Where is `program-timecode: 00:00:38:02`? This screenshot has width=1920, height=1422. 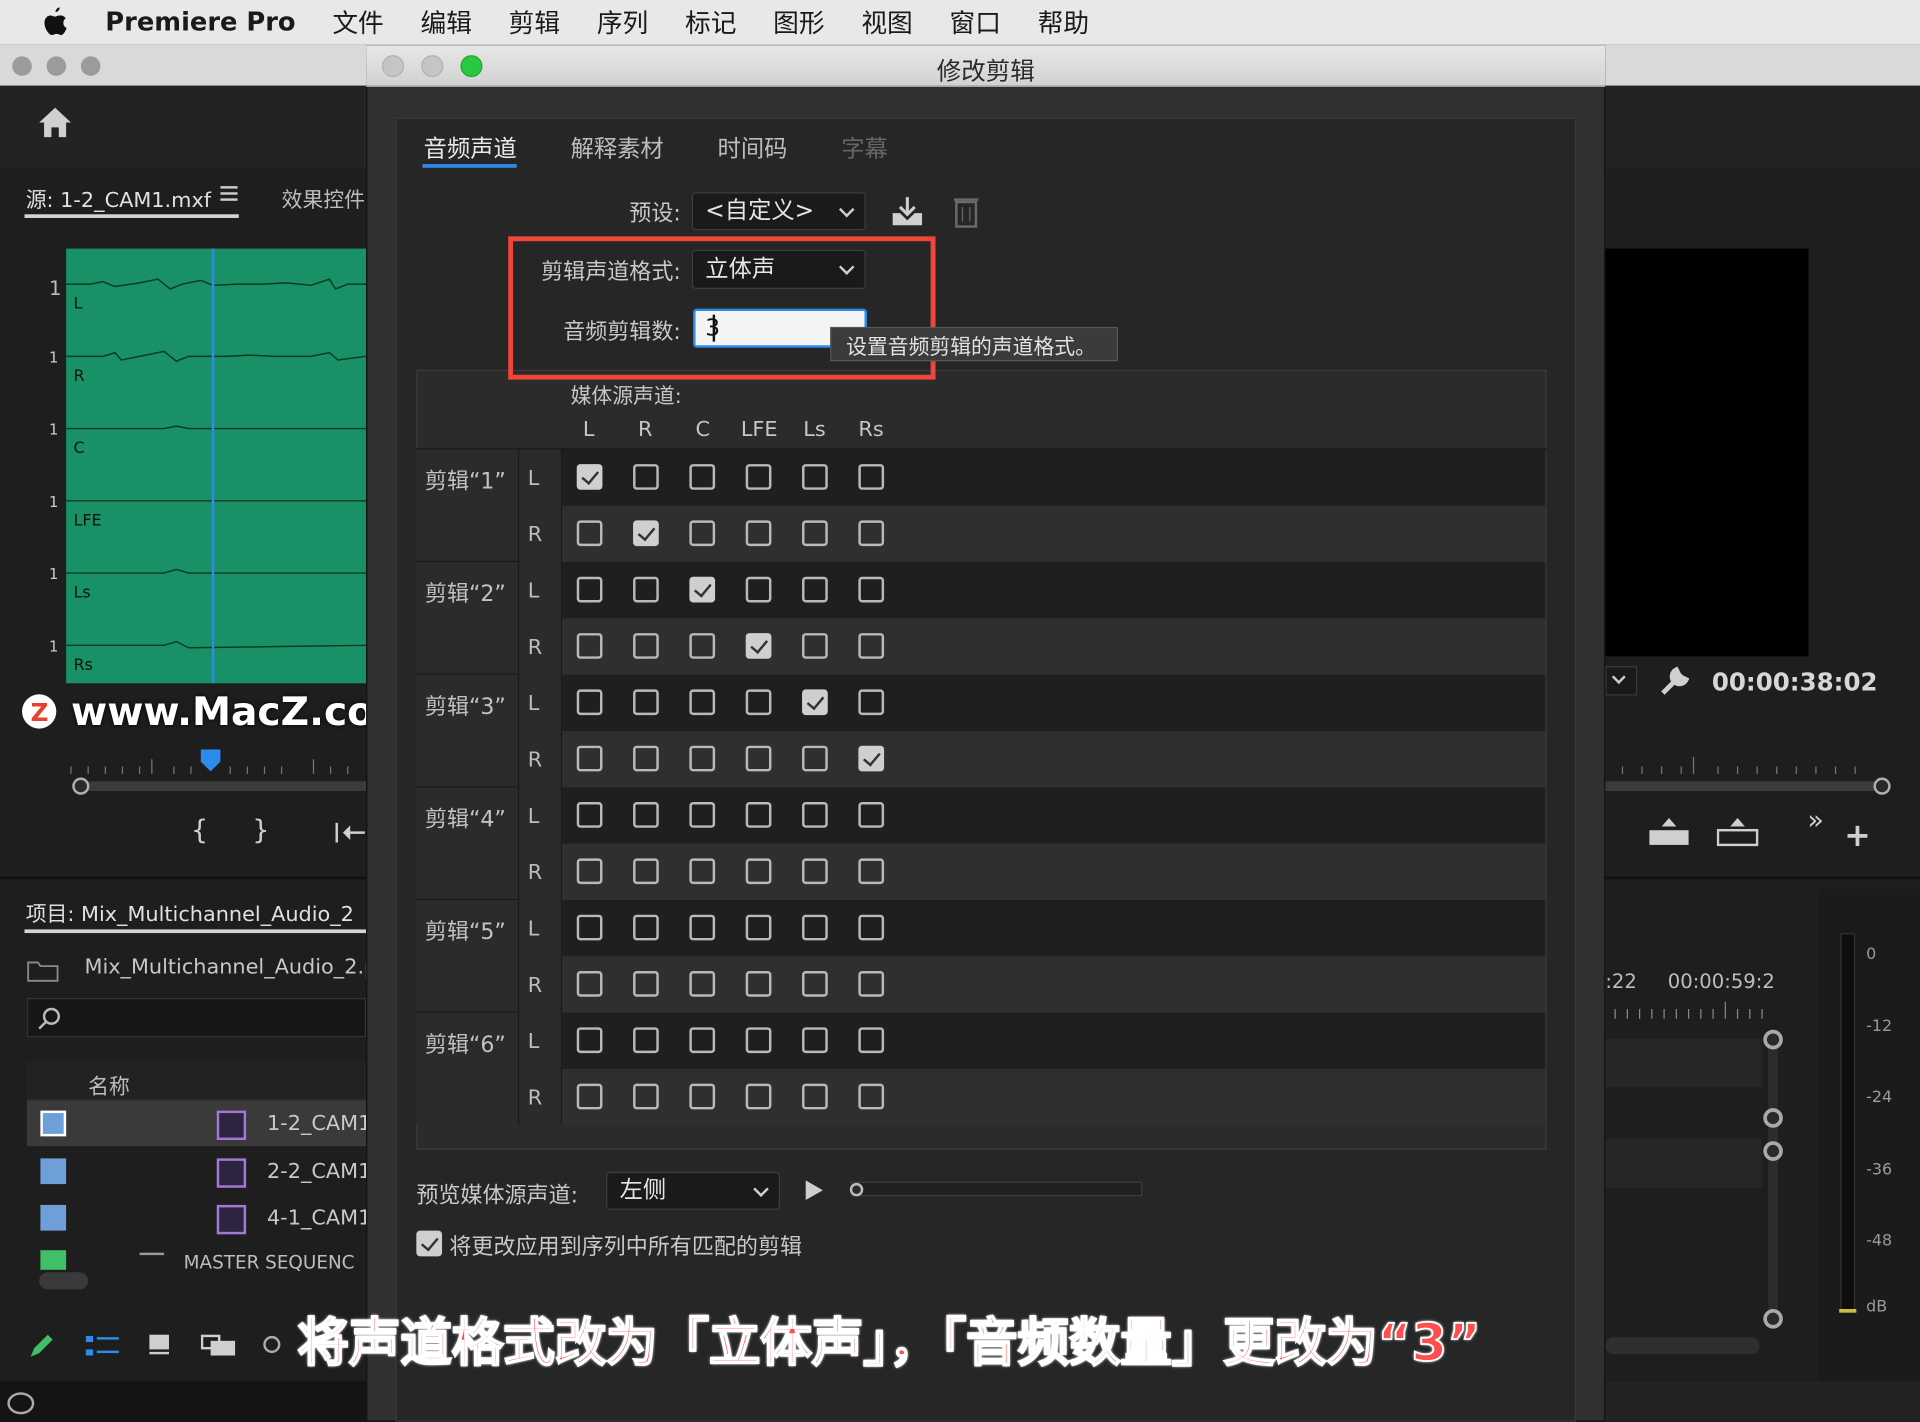 program-timecode: 00:00:38:02 is located at coordinates (1795, 681).